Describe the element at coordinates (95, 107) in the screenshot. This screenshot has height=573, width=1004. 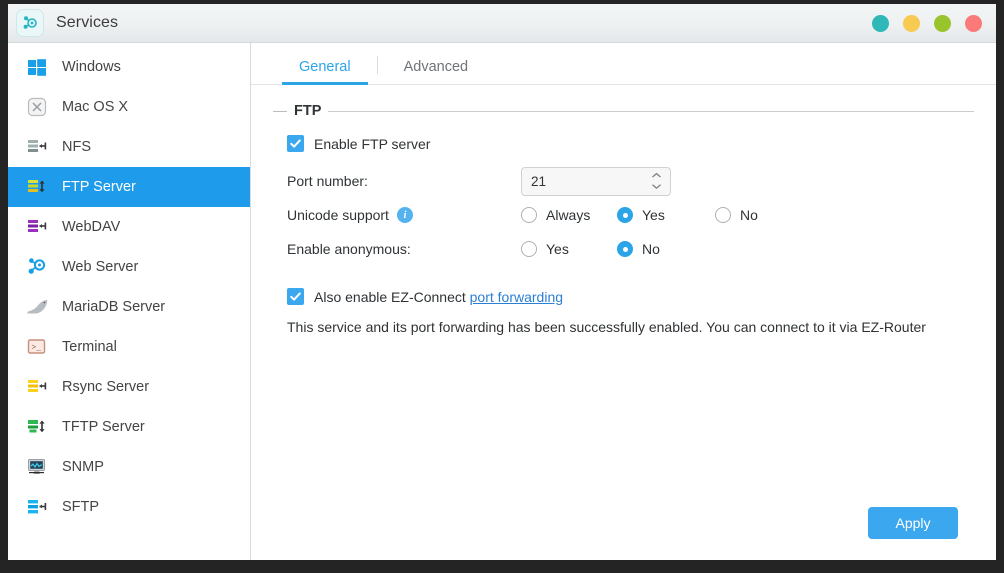
I see `sidebar-item-label: Mac OS X` at that location.